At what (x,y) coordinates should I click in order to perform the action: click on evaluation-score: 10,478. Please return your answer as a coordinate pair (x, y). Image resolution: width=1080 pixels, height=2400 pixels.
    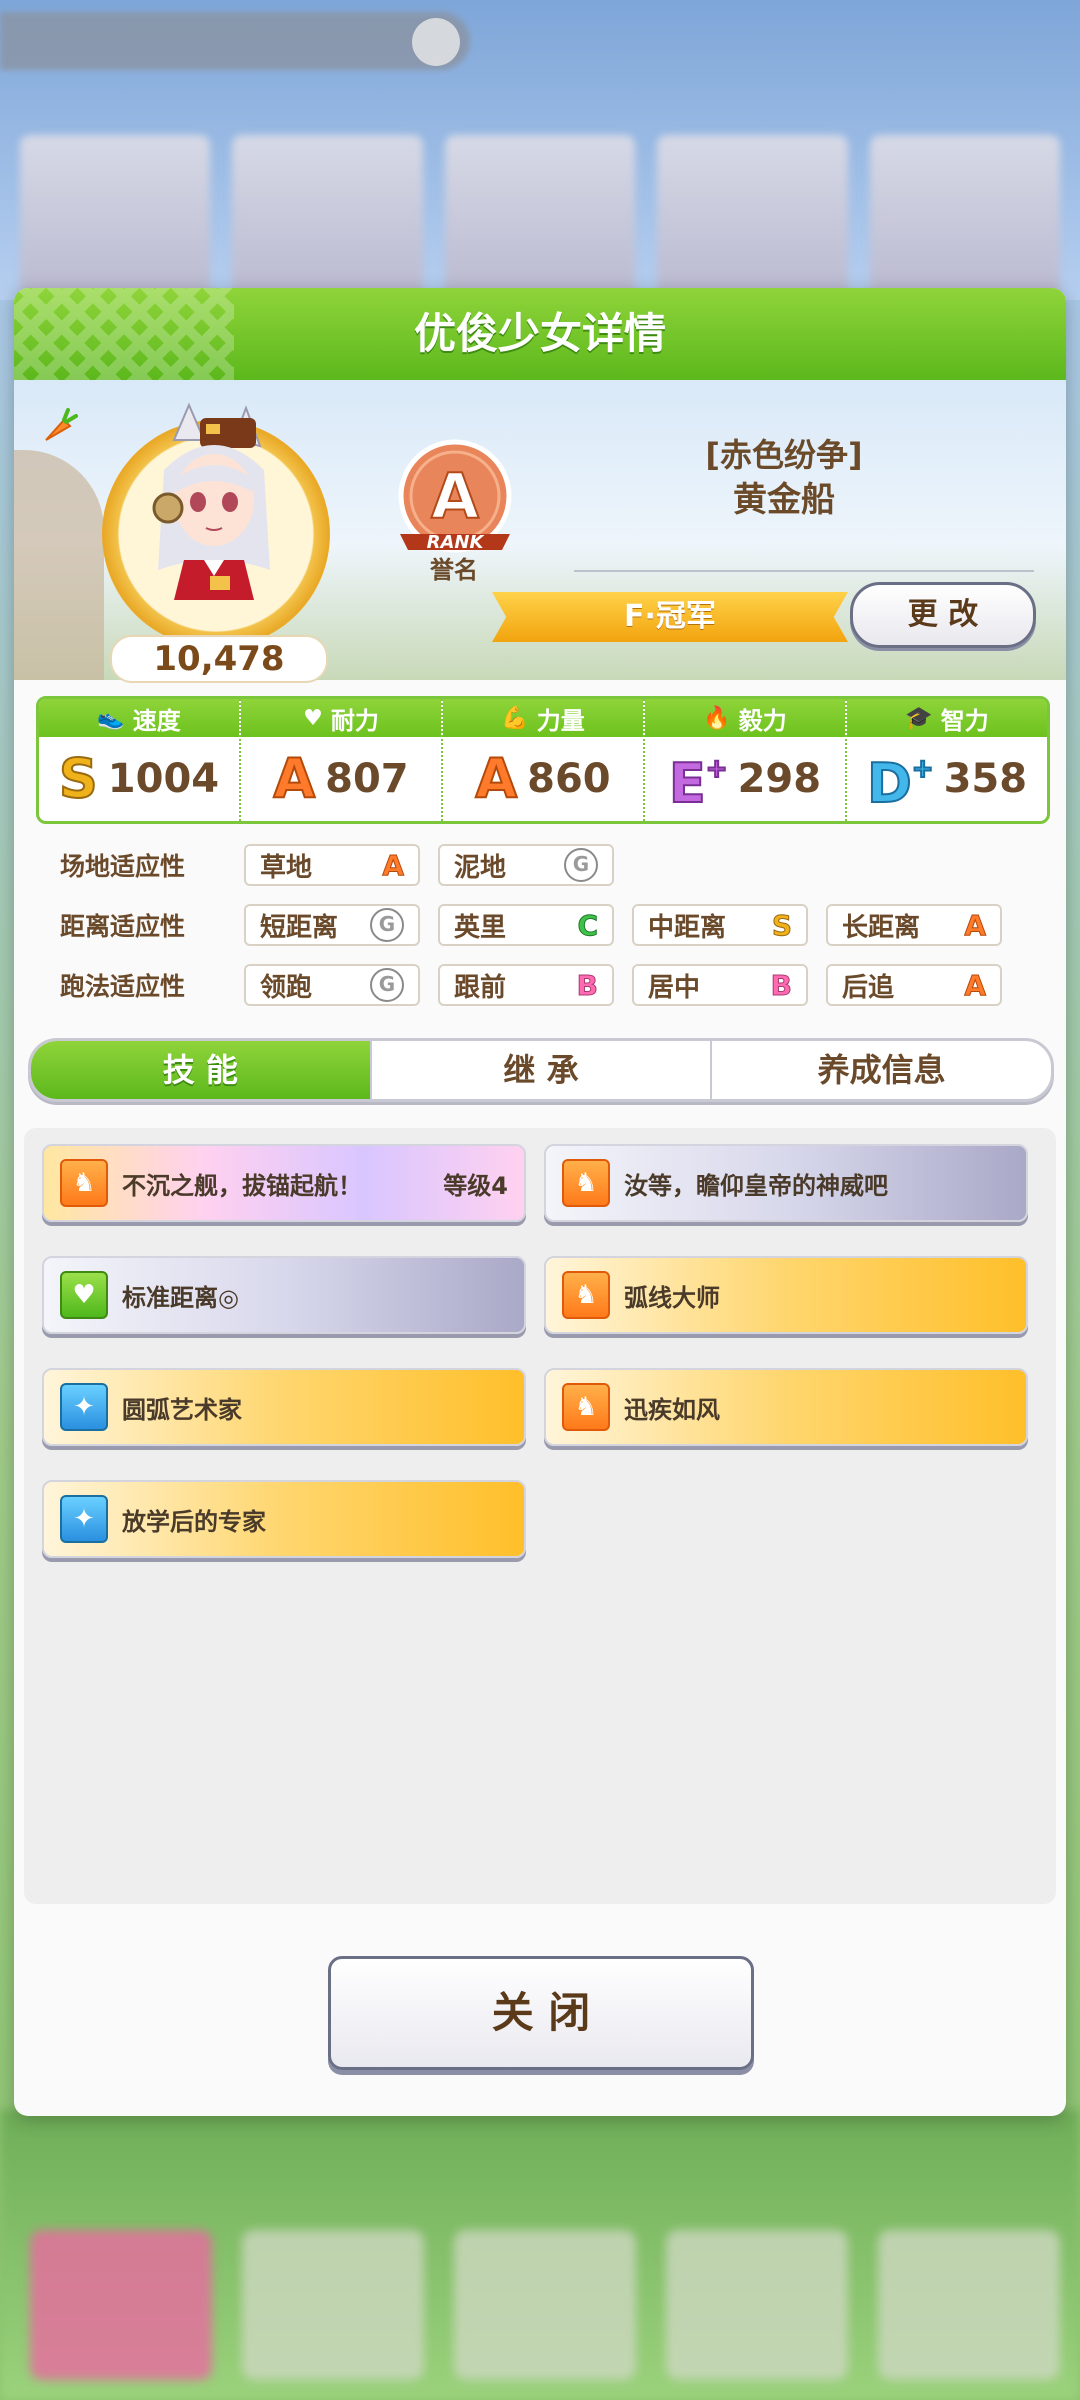
    Looking at the image, I should click on (219, 659).